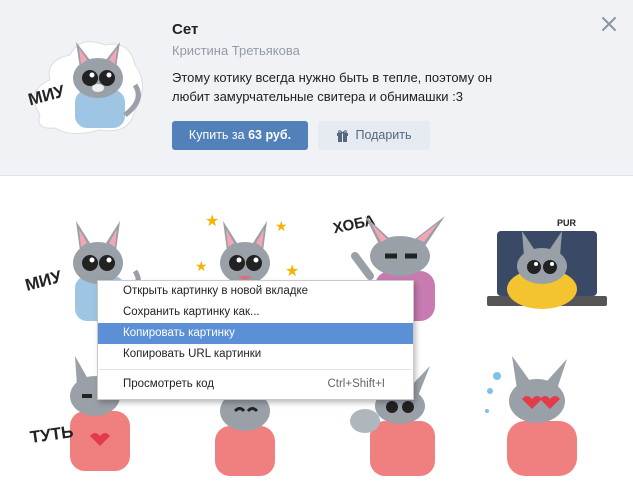 The width and height of the screenshot is (633, 486). I want to click on menu-item-inspect: Просмотреть код Ctrl+Shift+I, so click(255, 384).